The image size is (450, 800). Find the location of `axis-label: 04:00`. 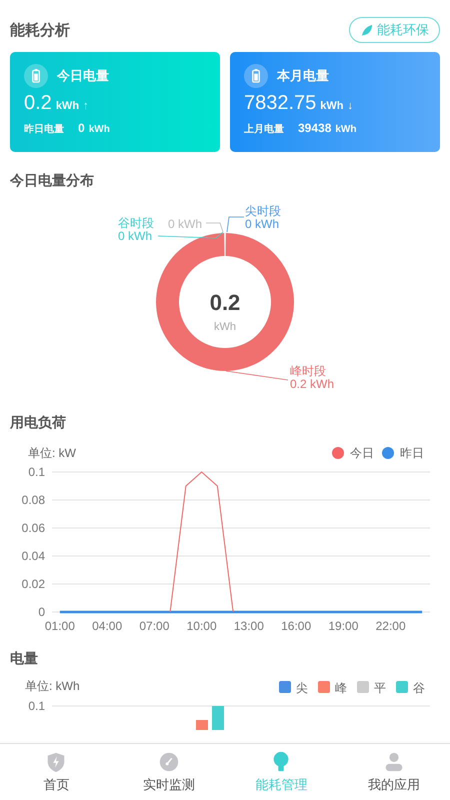

axis-label: 04:00 is located at coordinates (107, 626).